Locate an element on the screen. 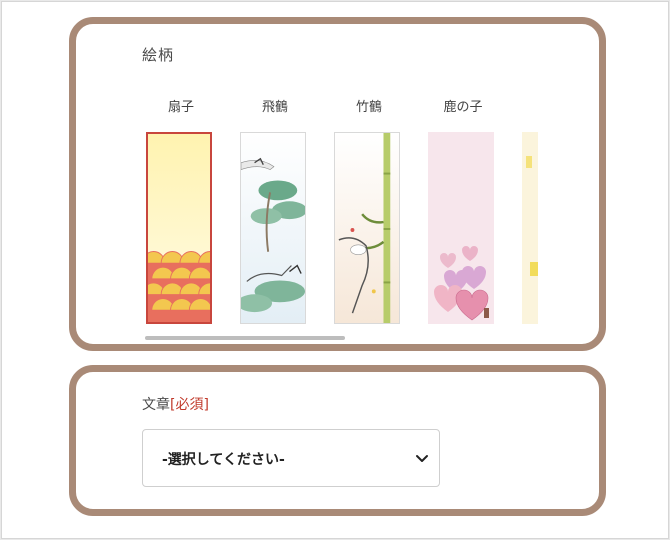 Image resolution: width=670 pixels, height=540 pixels. sentence-select: -選択してください- is located at coordinates (291, 458).